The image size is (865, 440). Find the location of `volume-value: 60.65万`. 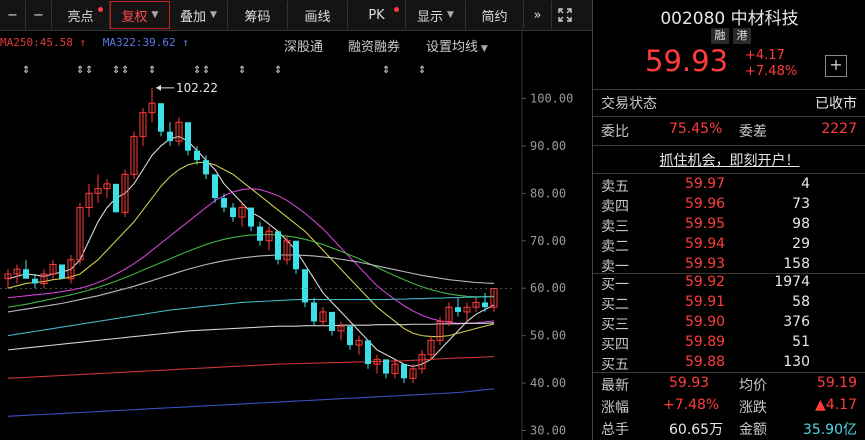

volume-value: 60.65万 is located at coordinates (696, 430).